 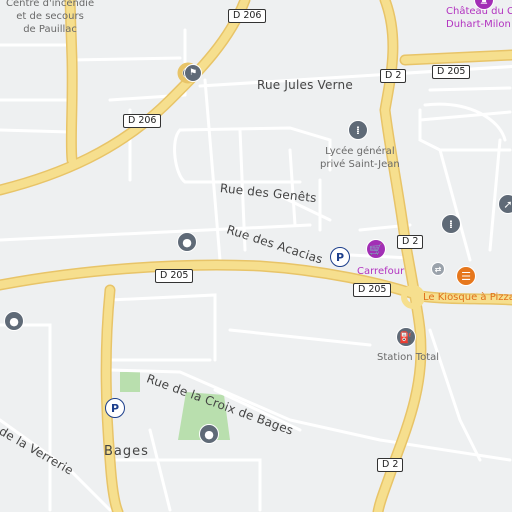 I want to click on place-label-line: et de secours, so click(x=50, y=16).